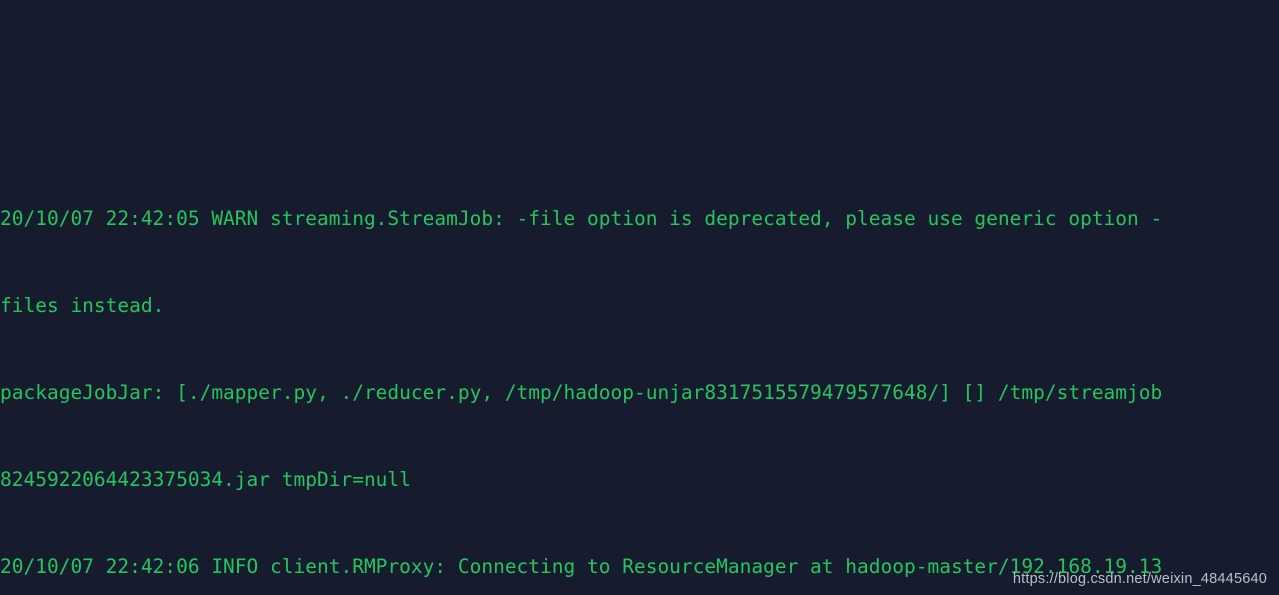 Image resolution: width=1279 pixels, height=595 pixels. I want to click on log-line: 8245922064423375034.jar tmpDir=null, so click(205, 479).